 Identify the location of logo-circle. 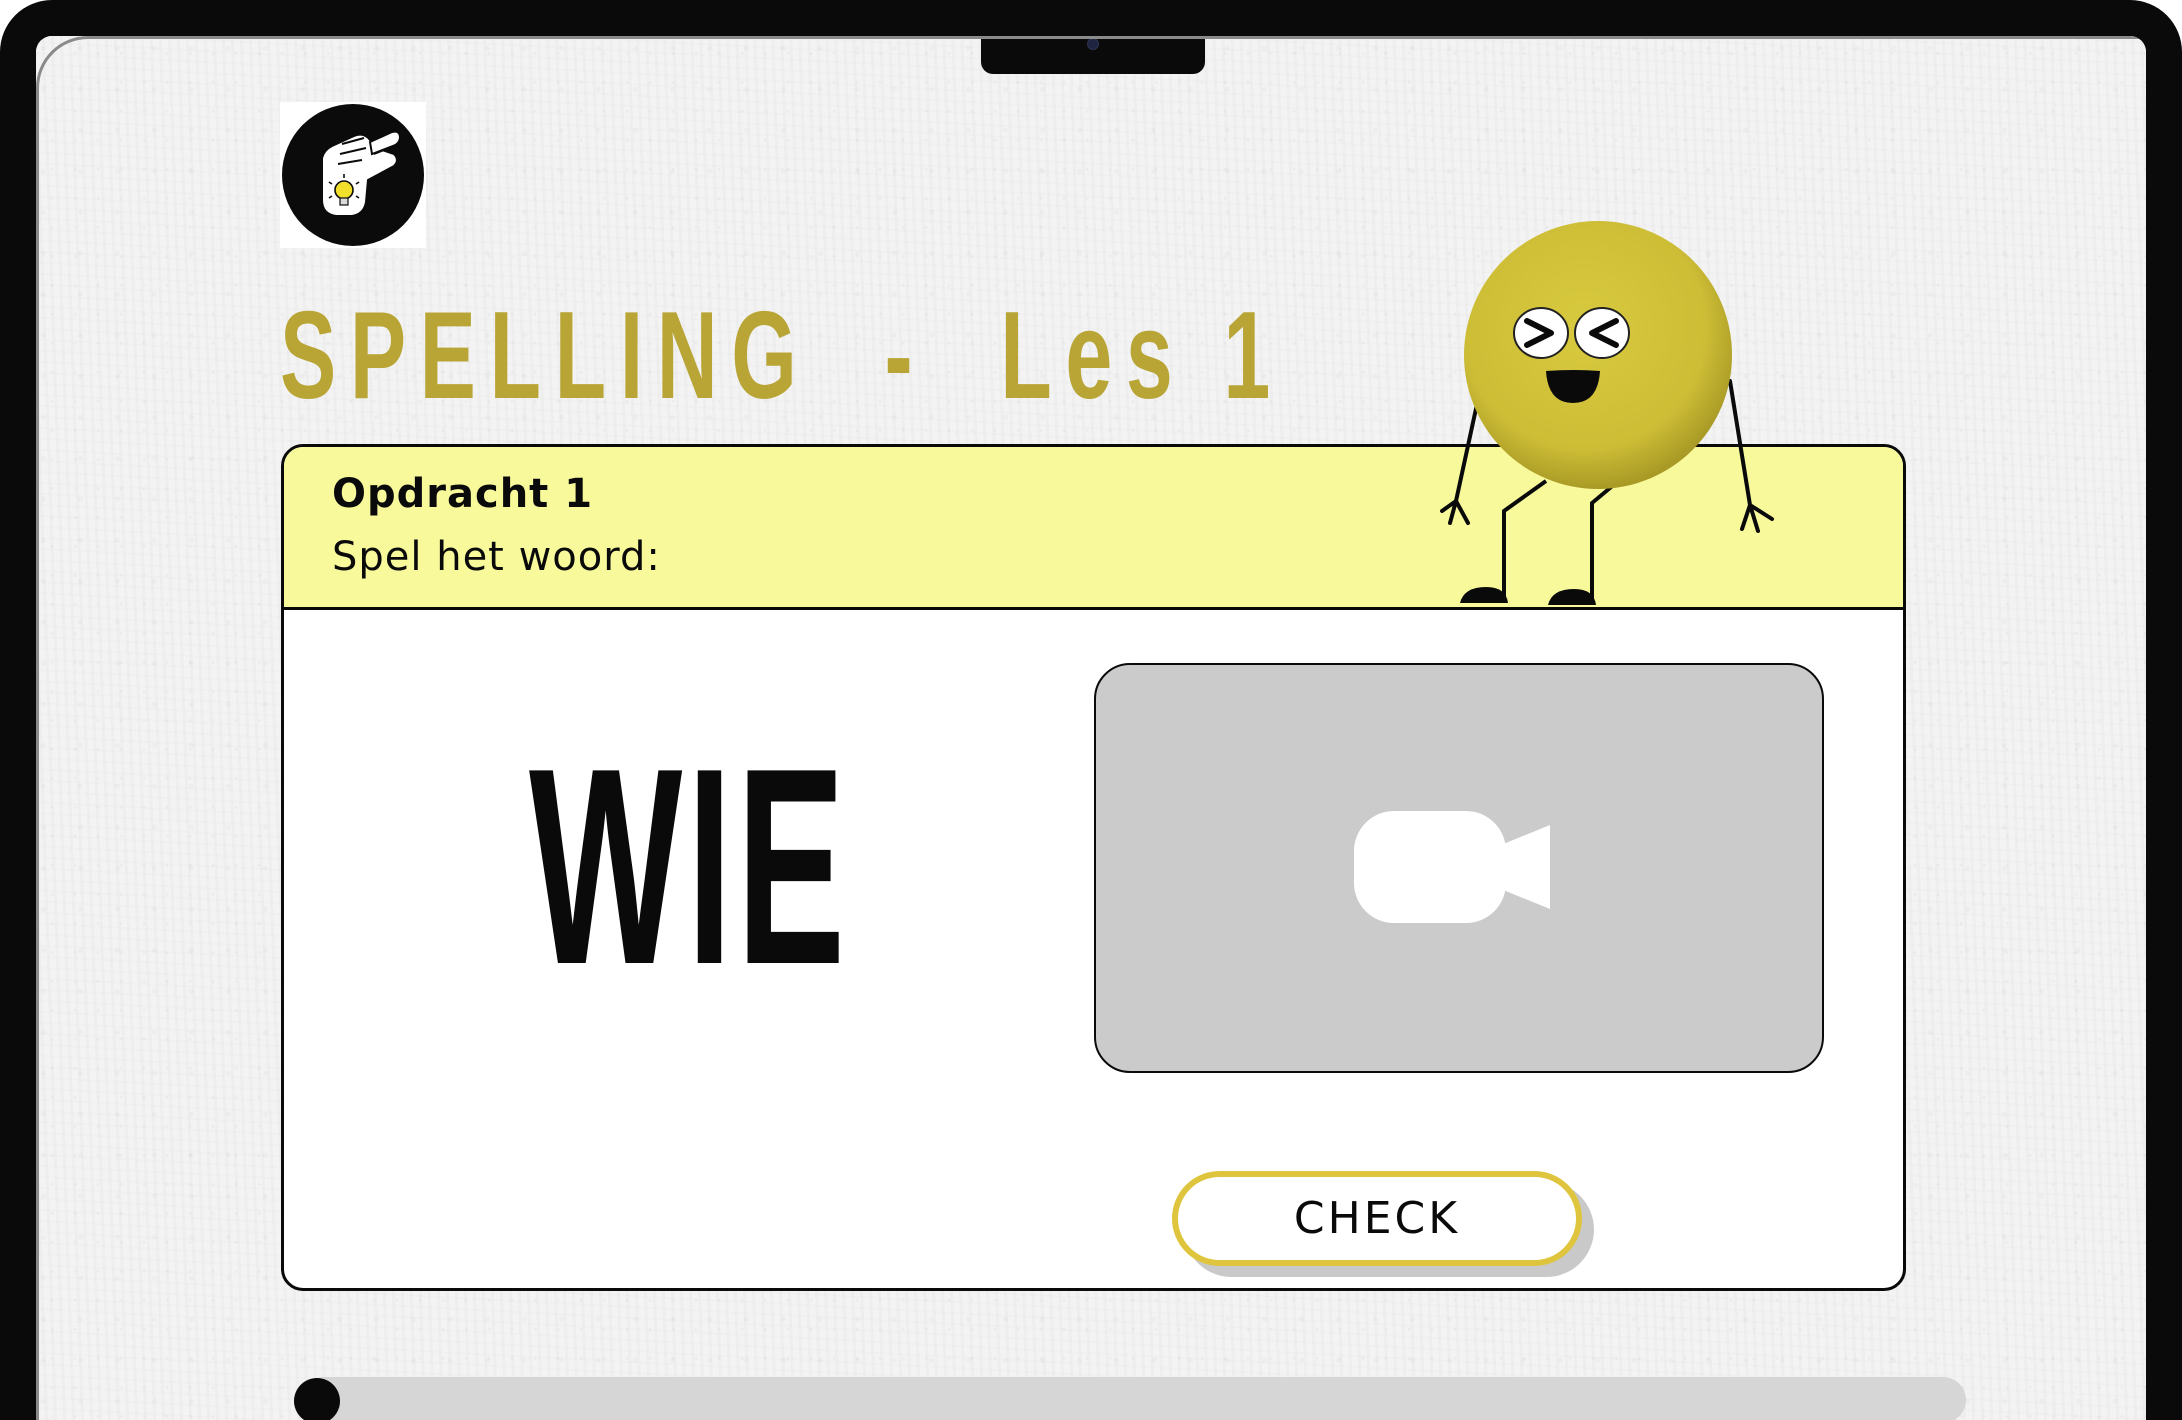
(353, 175).